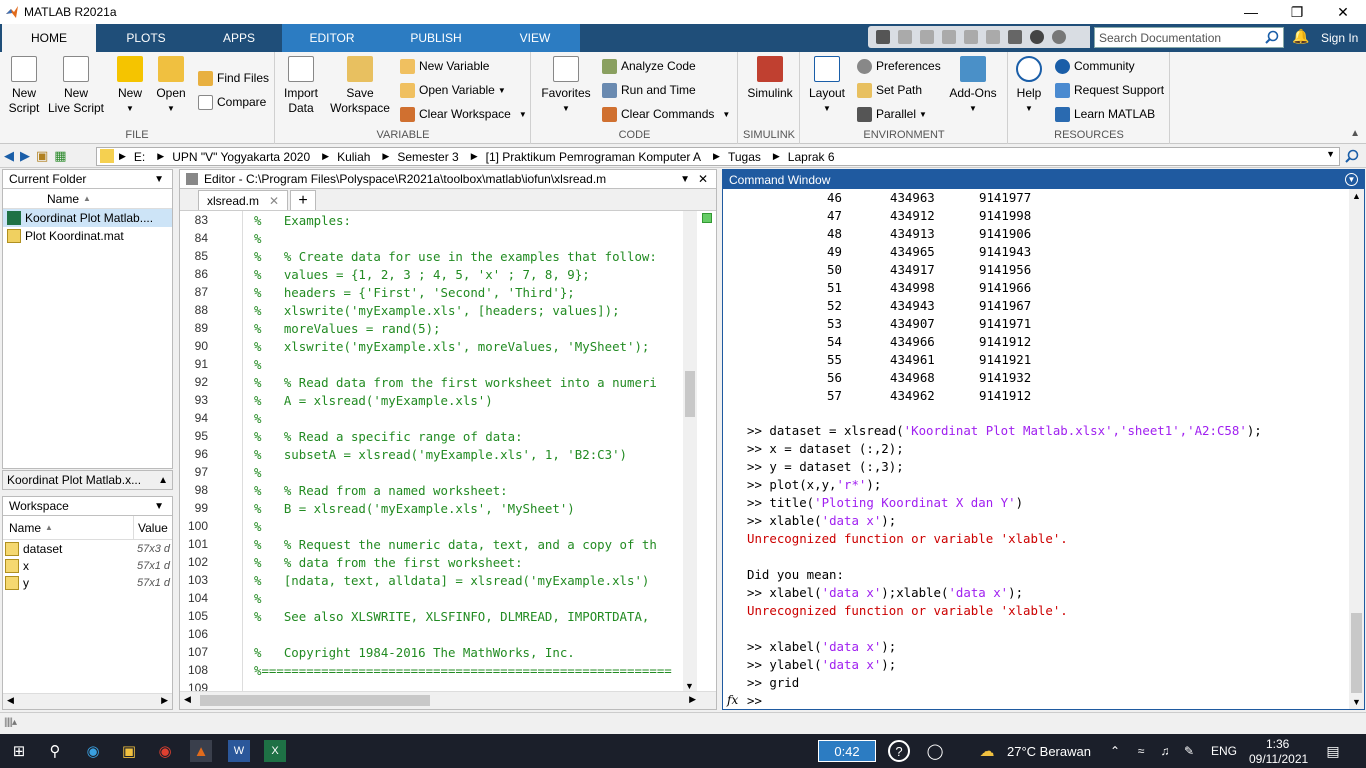  What do you see at coordinates (690, 451) in the screenshot?
I see `vertical-scrollbar: ▼` at bounding box center [690, 451].